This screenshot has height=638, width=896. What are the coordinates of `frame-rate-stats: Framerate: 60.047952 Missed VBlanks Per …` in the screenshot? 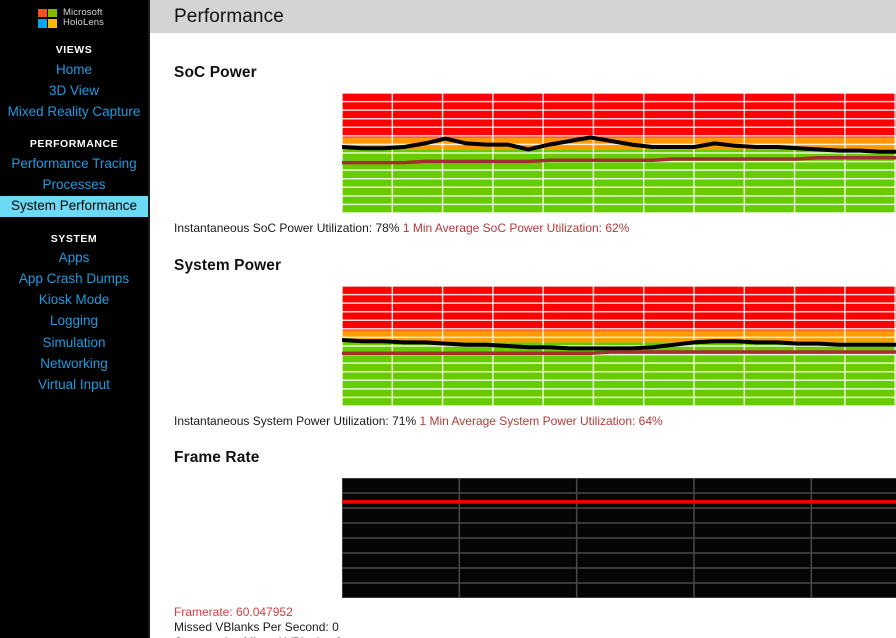 It's located at (523, 618).